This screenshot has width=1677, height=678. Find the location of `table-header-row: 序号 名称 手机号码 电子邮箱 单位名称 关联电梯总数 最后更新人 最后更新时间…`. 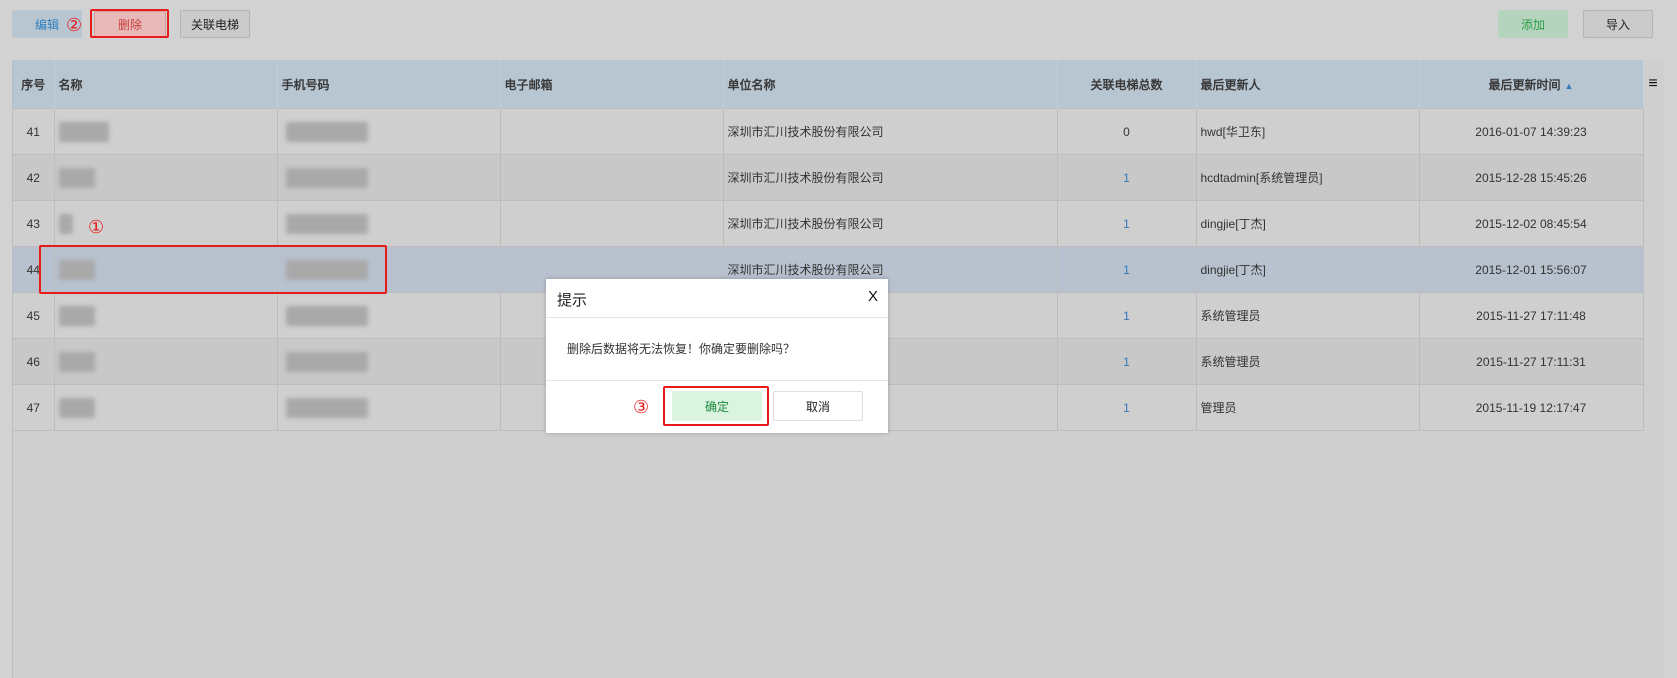

table-header-row: 序号 名称 手机号码 电子邮箱 单位名称 关联电梯总数 最后更新人 最后更新时间… is located at coordinates (828, 84).